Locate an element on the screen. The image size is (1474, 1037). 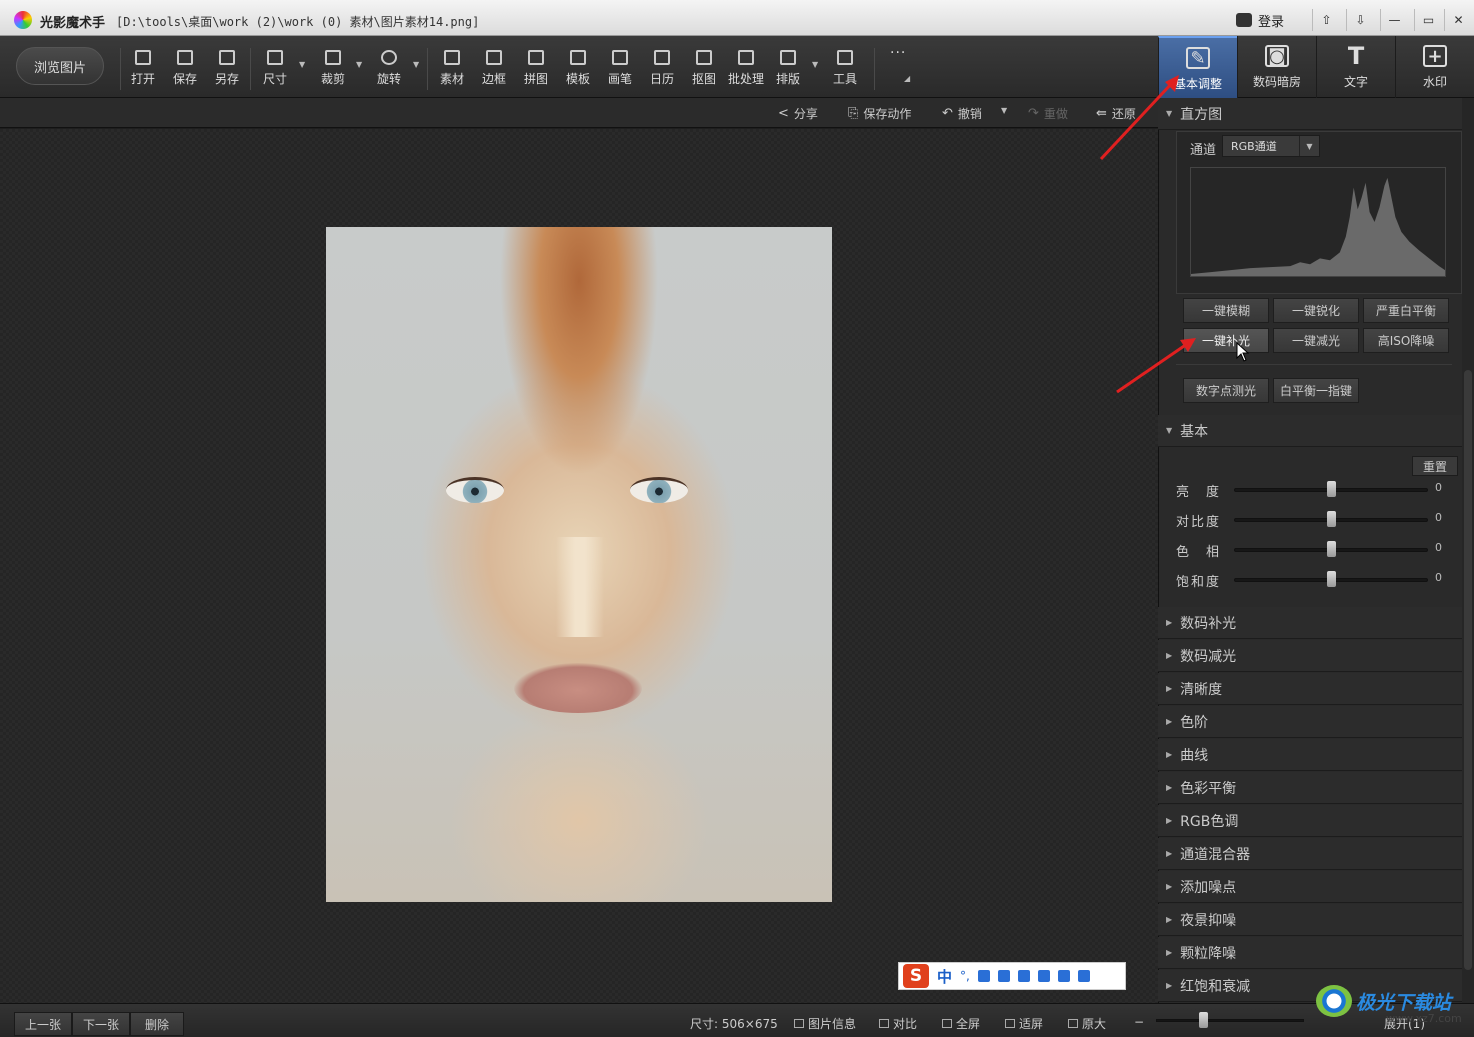
skin-button: ⇧ is located at coordinates (1326, 20).